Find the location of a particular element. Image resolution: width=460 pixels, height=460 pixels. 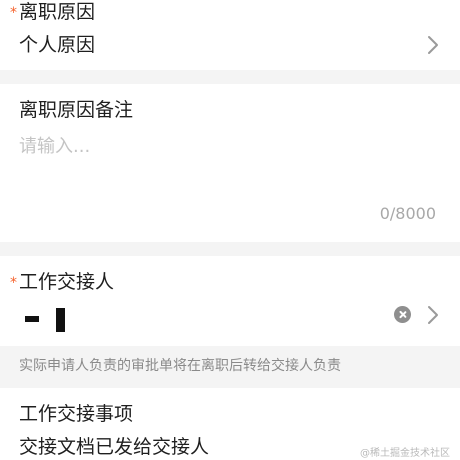

handover-hint: 实际申请人负责的审批单将在离职后转给交接人负责 is located at coordinates (180, 366).